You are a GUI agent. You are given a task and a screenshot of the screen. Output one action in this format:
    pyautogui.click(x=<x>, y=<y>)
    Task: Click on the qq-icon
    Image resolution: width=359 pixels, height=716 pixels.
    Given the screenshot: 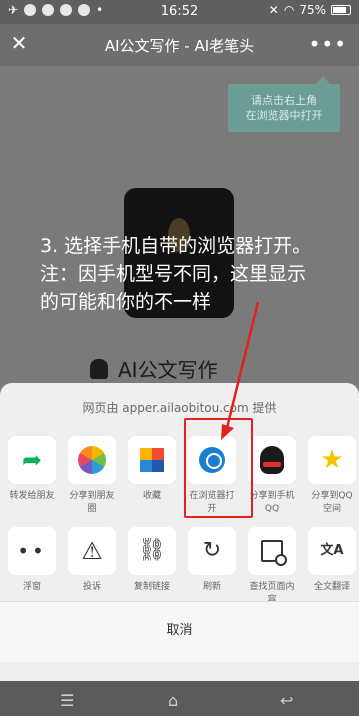 What is the action you would take?
    pyautogui.click(x=272, y=460)
    